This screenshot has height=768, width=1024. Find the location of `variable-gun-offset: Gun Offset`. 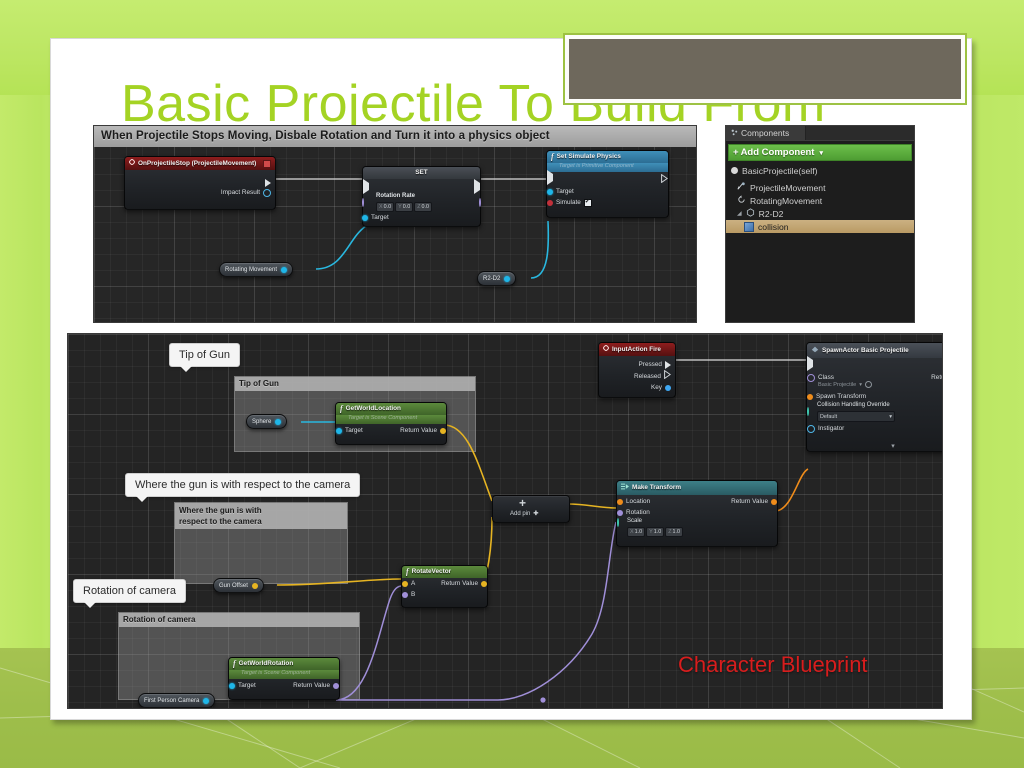

variable-gun-offset: Gun Offset is located at coordinates (238, 585).